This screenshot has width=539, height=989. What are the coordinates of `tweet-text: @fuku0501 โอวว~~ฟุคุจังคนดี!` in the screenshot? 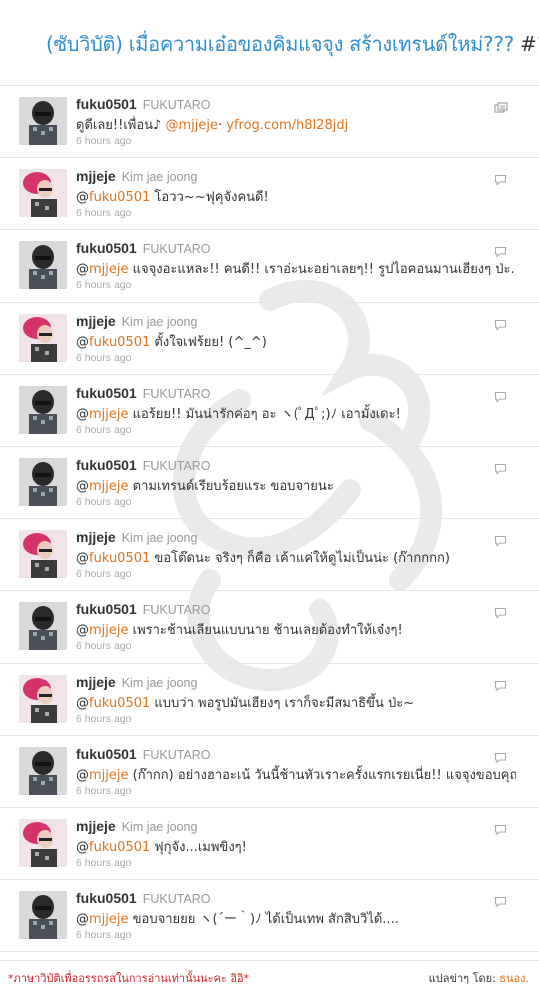 It's located at (172, 196).